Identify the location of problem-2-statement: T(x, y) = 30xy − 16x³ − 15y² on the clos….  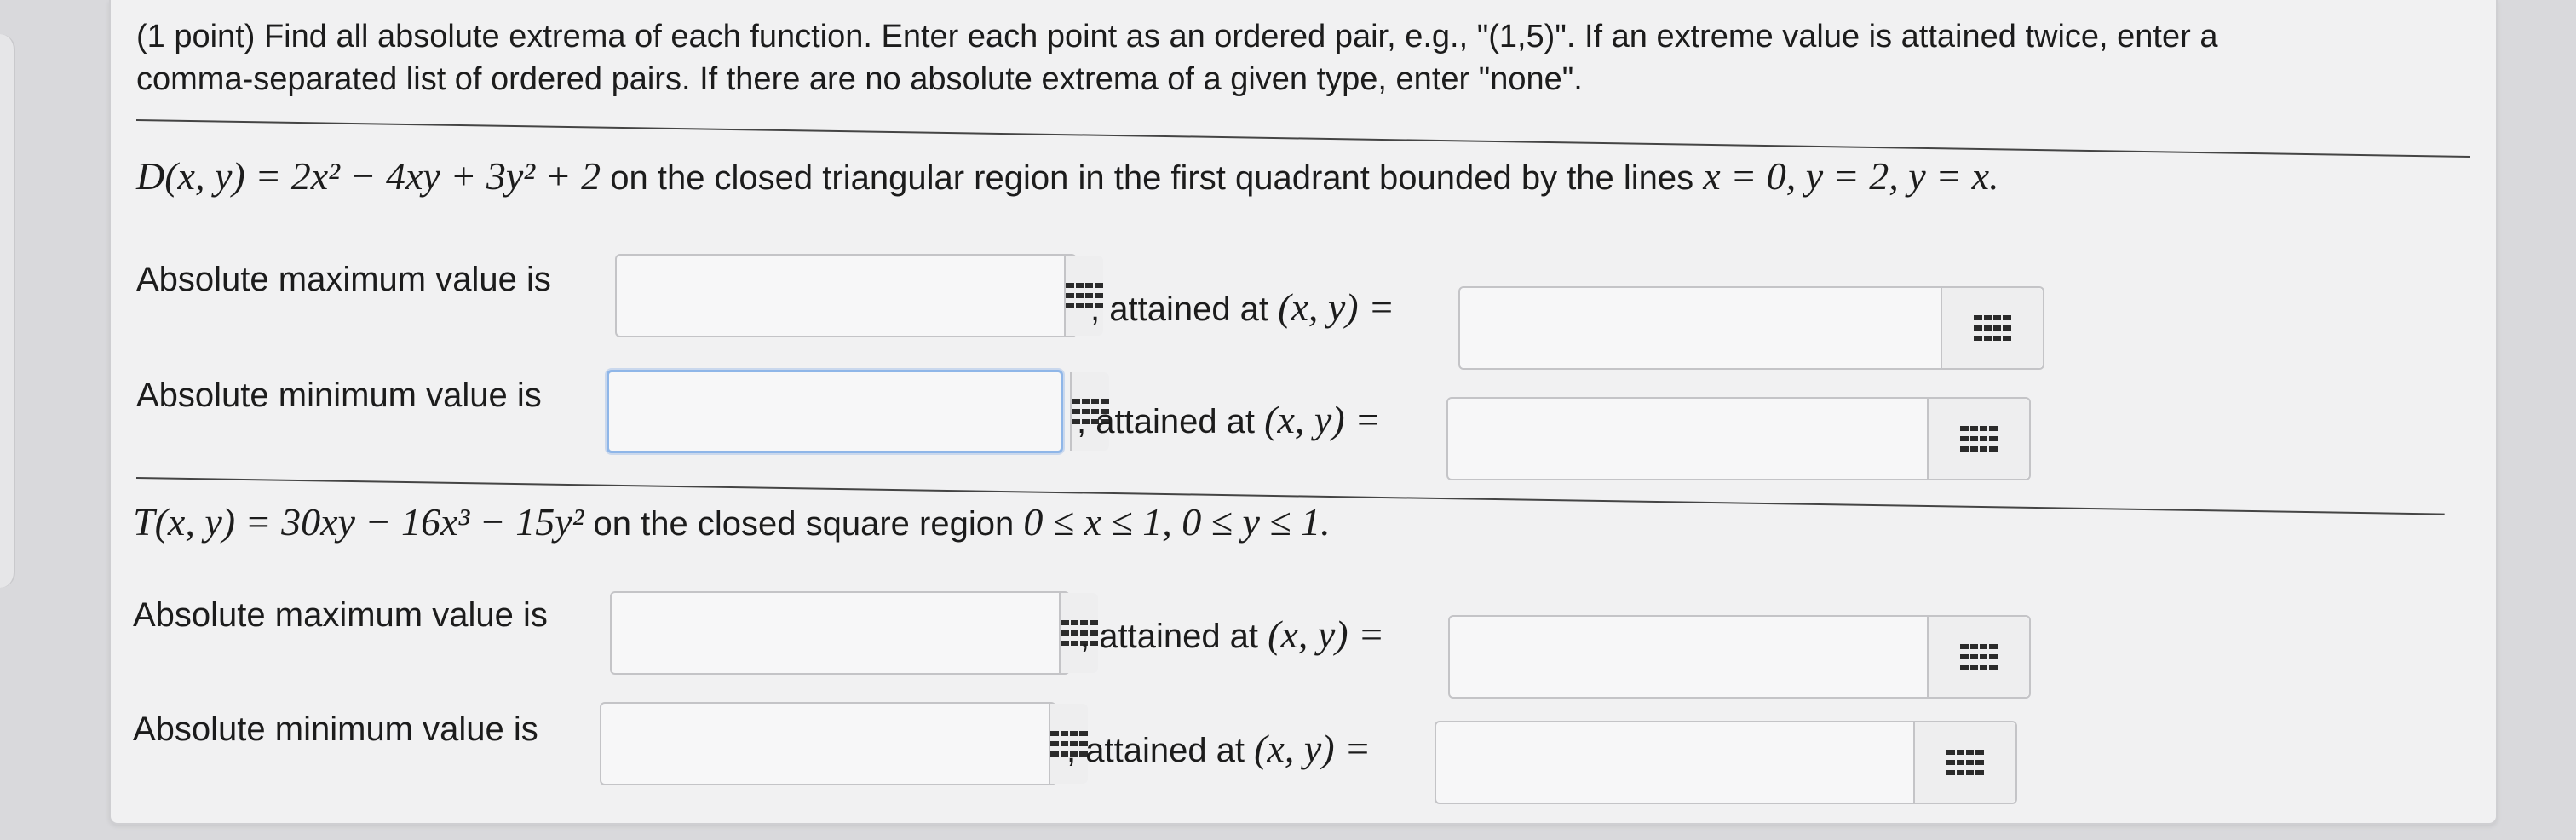
(732, 521).